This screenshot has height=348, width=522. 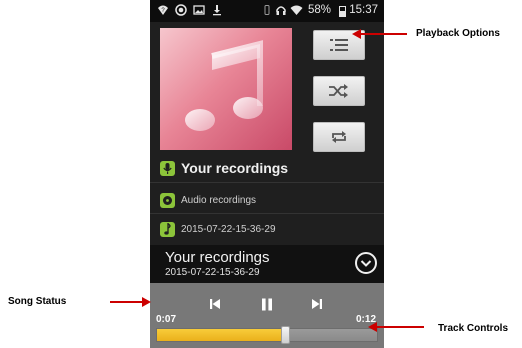 What do you see at coordinates (363, 10) in the screenshot?
I see `clock: 15:37` at bounding box center [363, 10].